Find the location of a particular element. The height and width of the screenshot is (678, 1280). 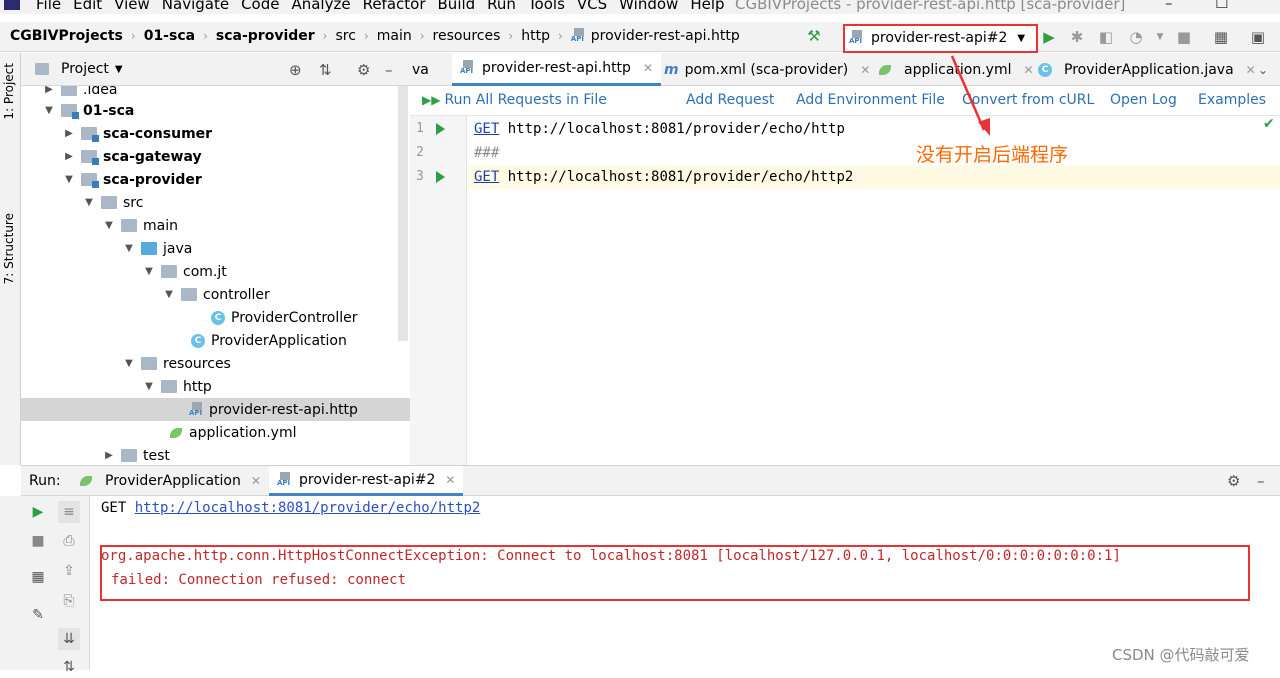

scroll-to-end-icon: ⇊ is located at coordinates (69, 639).